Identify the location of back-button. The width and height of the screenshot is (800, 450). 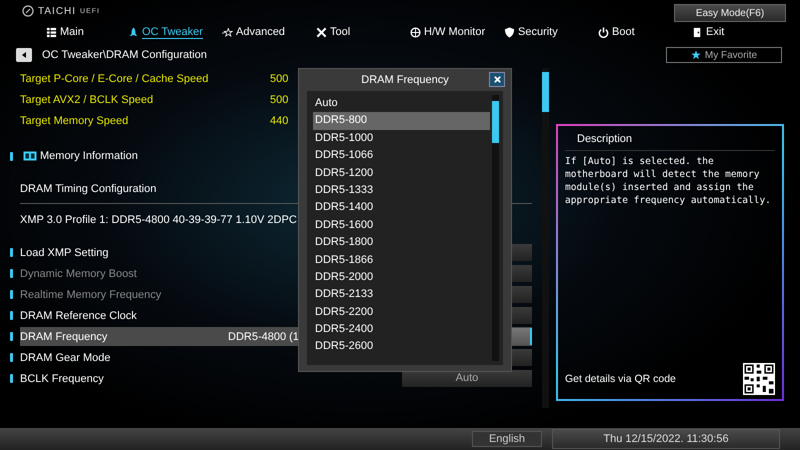
(24, 55).